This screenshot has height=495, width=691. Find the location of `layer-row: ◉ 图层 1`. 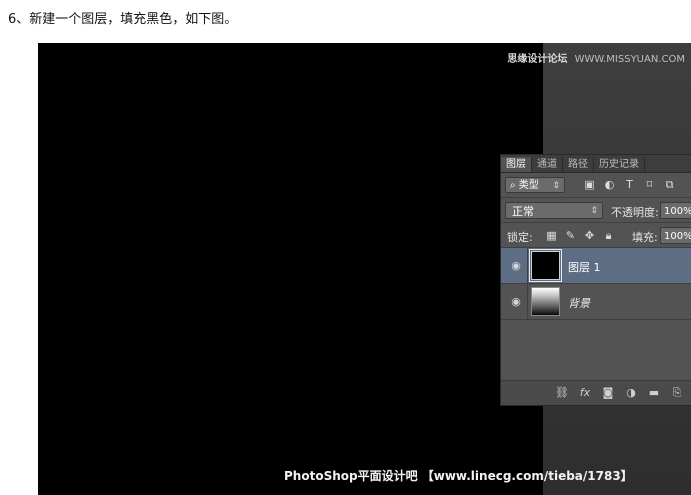

layer-row: ◉ 图层 1 is located at coordinates (596, 266).